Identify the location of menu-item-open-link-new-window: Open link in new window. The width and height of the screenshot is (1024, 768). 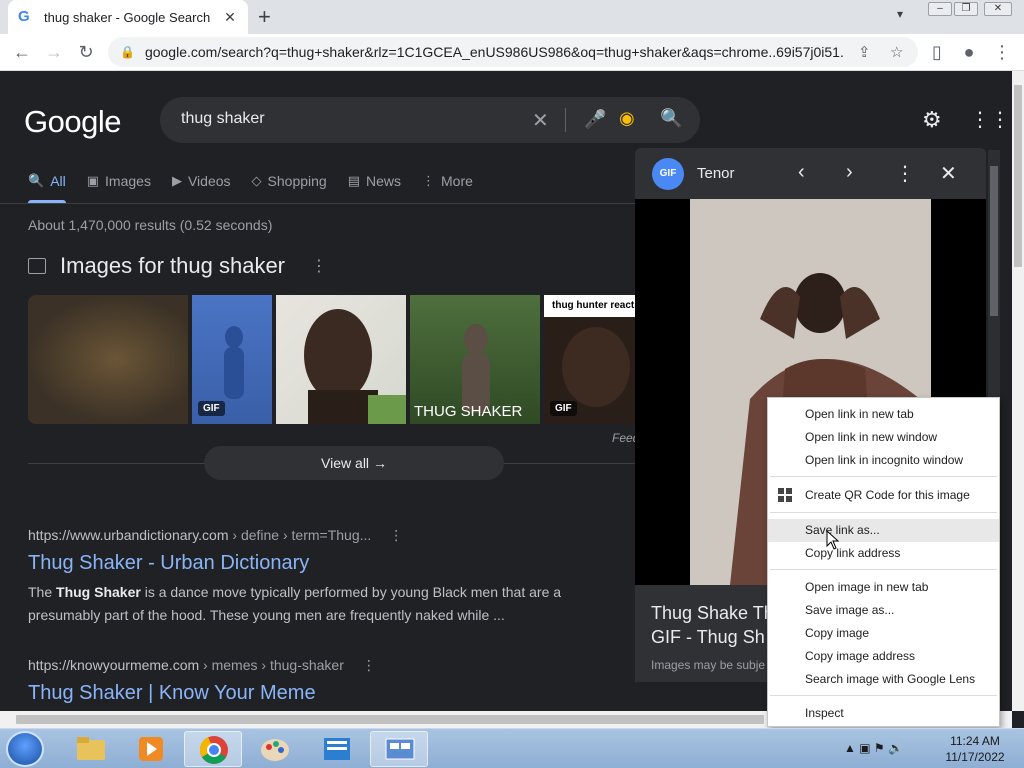
(883, 437).